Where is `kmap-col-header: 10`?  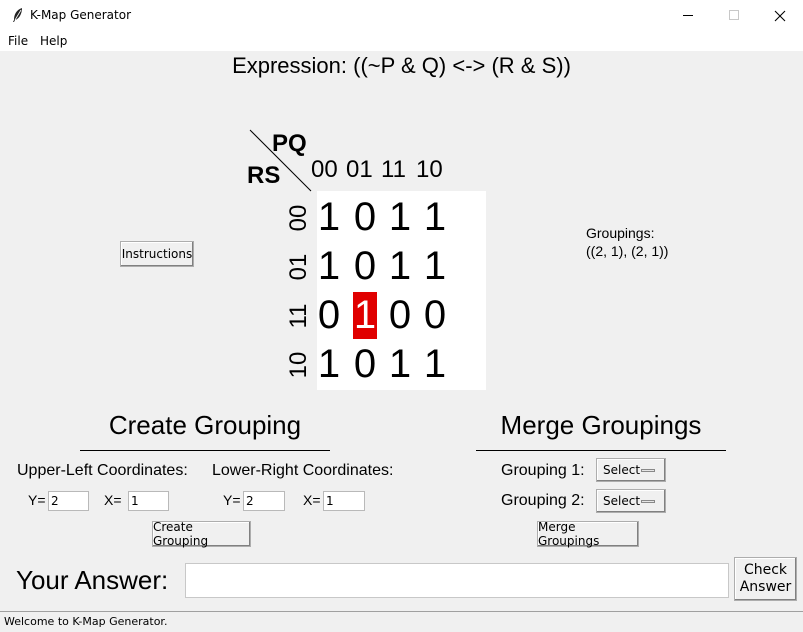
kmap-col-header: 10 is located at coordinates (429, 169).